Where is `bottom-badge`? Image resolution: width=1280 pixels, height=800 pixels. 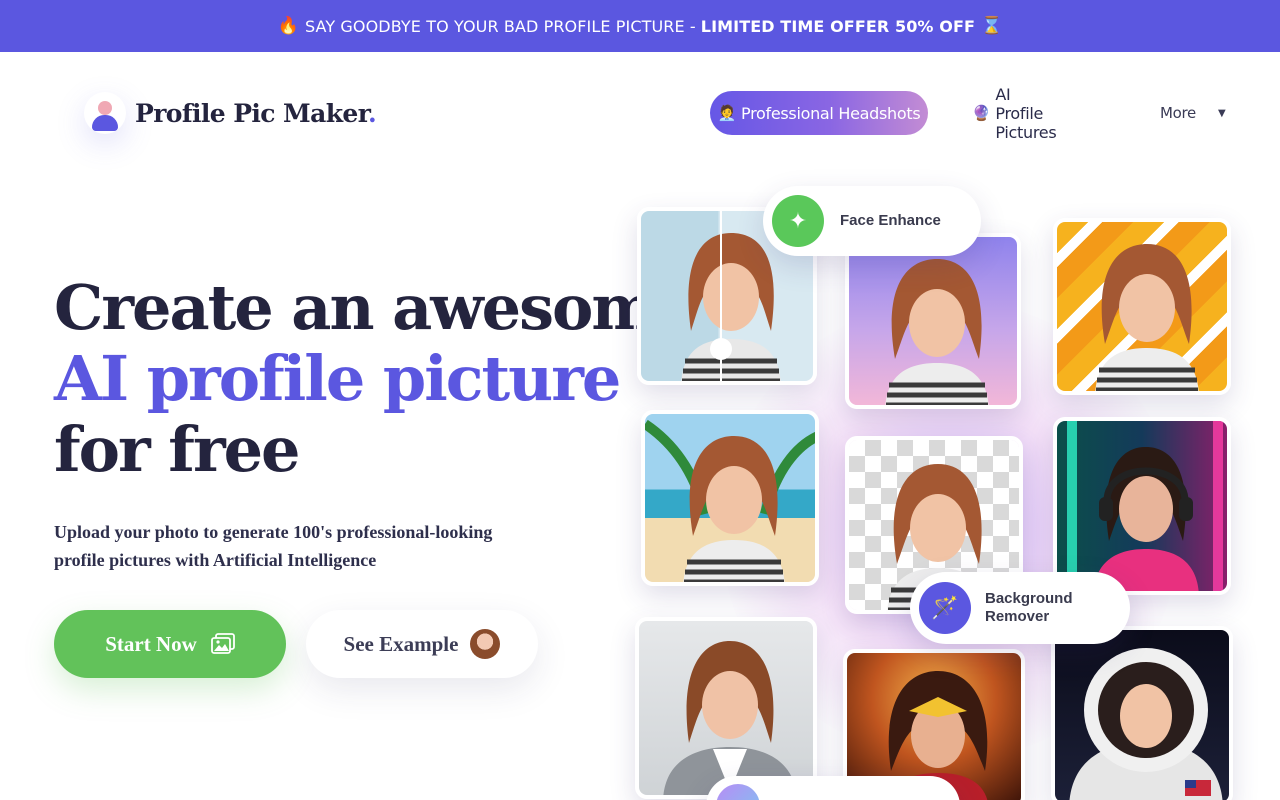 bottom-badge is located at coordinates (833, 788).